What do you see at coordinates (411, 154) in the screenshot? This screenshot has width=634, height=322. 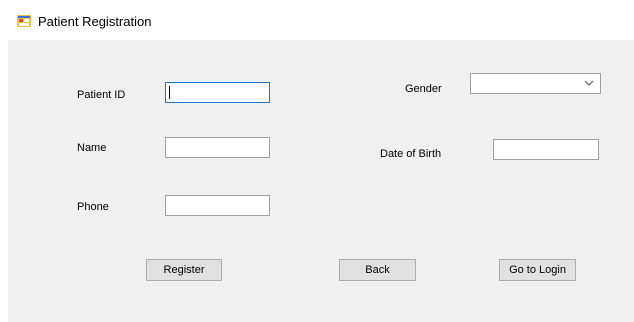 I see `date-of-birth-label: Date of Birth` at bounding box center [411, 154].